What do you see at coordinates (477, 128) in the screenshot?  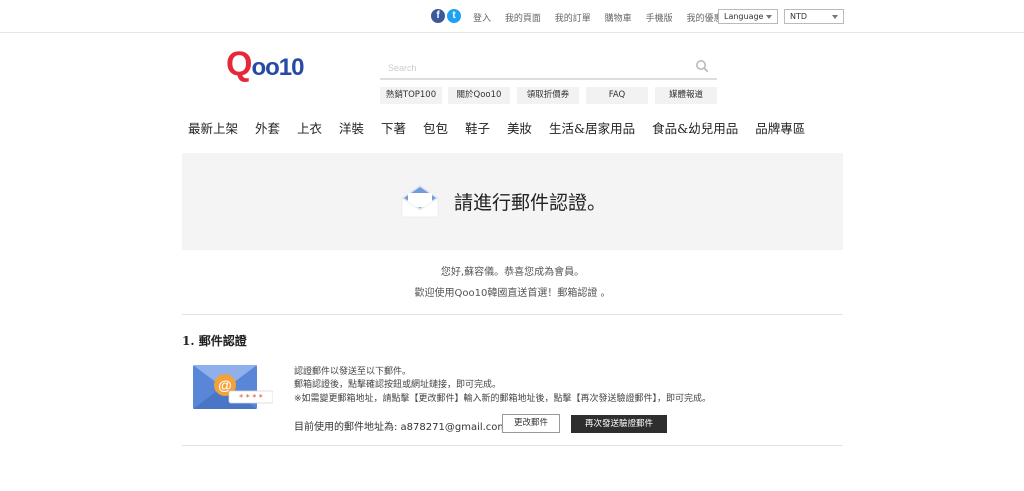 I see `category-shoes: 鞋子` at bounding box center [477, 128].